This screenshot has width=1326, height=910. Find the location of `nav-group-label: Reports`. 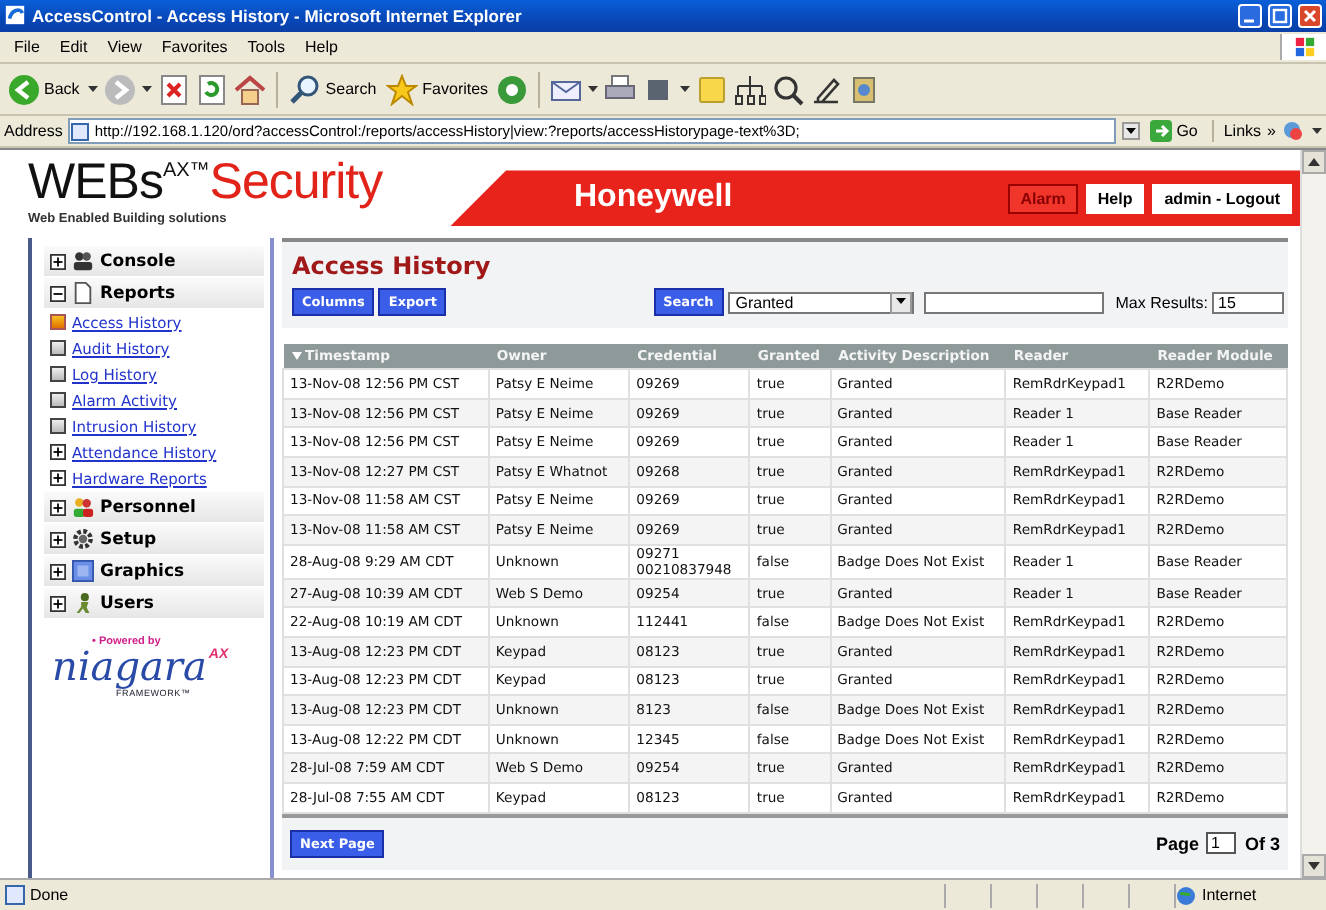

nav-group-label: Reports is located at coordinates (138, 293).